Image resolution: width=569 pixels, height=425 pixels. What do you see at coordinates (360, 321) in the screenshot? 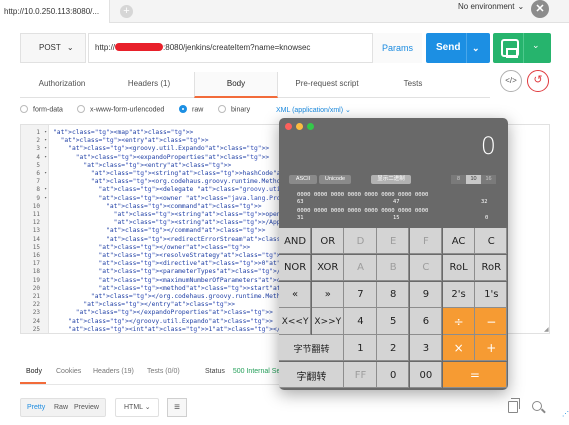
I see `key-digit-4: 4` at bounding box center [360, 321].